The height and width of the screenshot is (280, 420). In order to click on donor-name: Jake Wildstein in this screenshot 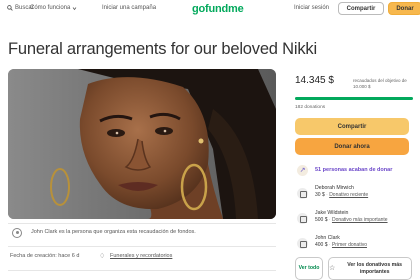, I will do `click(332, 213)`.